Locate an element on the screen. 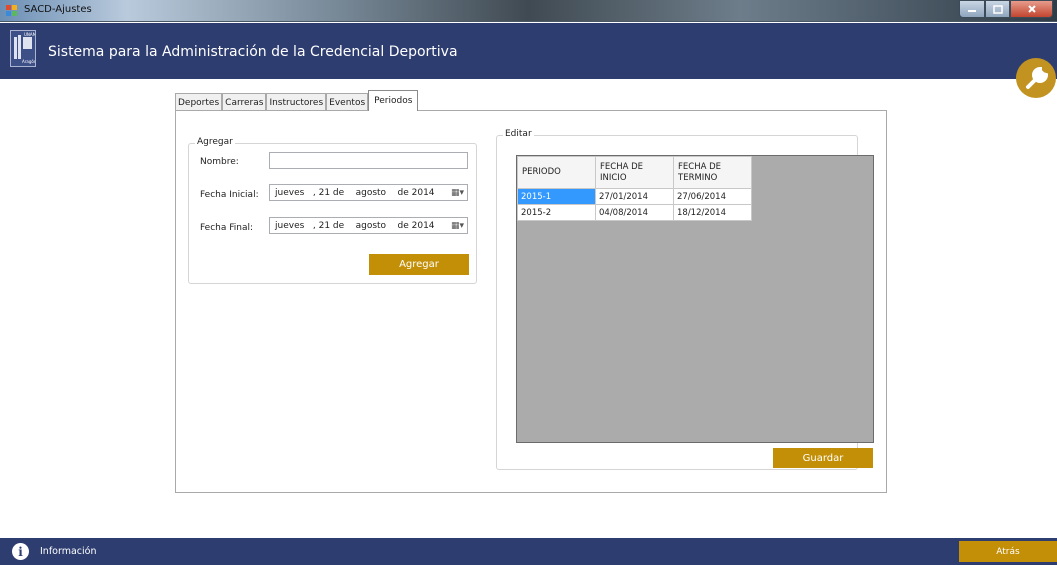 This screenshot has height=565, width=1057. cell-periodo: 2015-2 is located at coordinates (556, 212).